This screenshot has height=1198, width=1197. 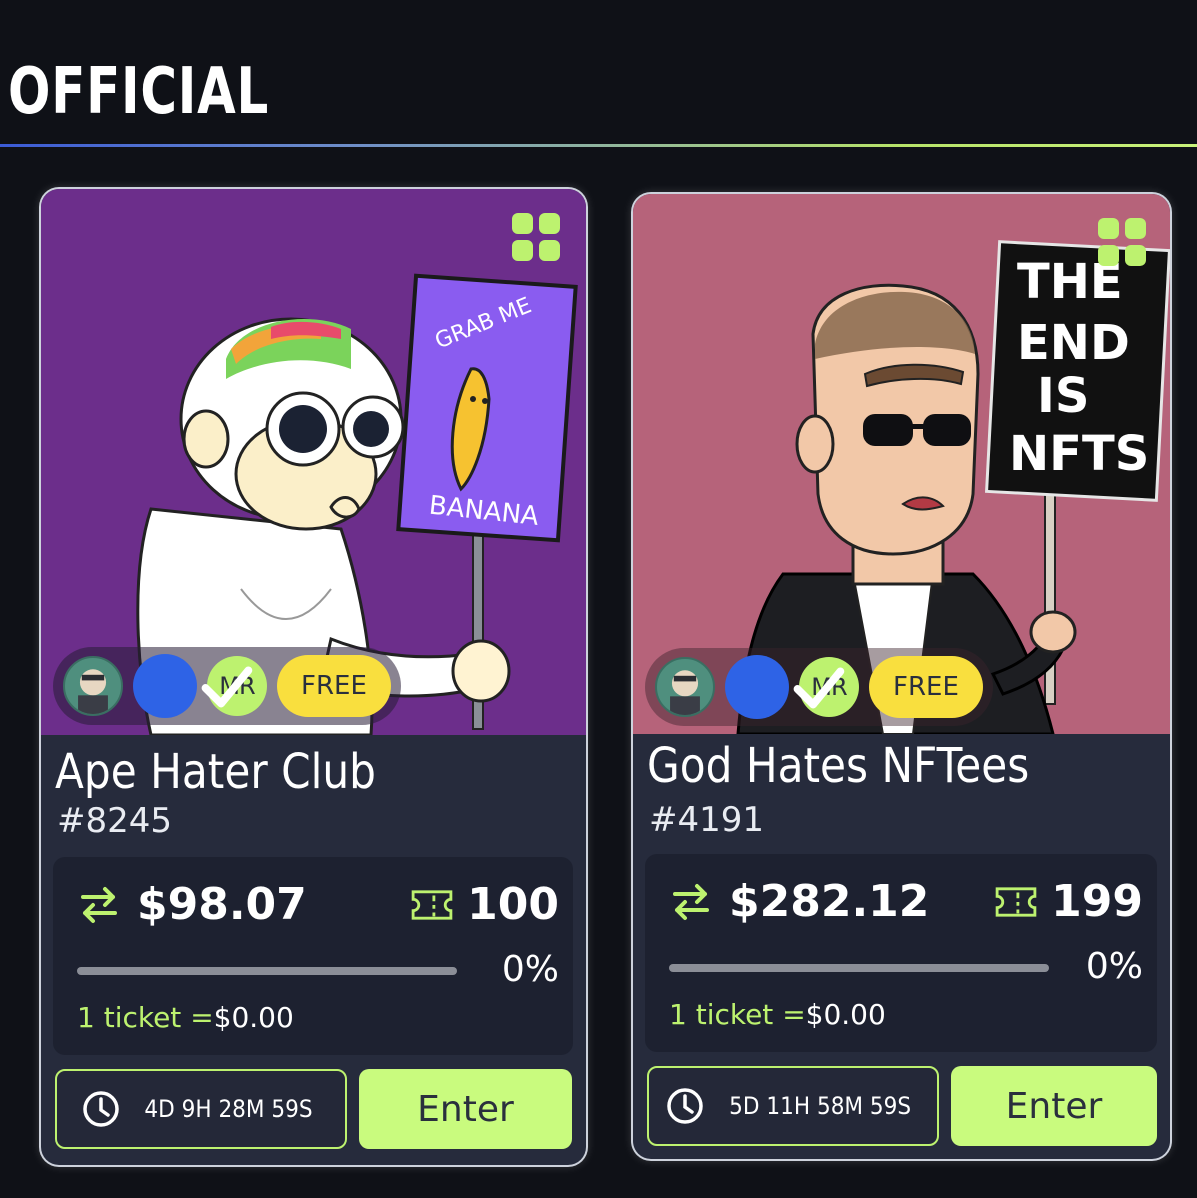 I want to click on ticket-count: 100, so click(x=513, y=904).